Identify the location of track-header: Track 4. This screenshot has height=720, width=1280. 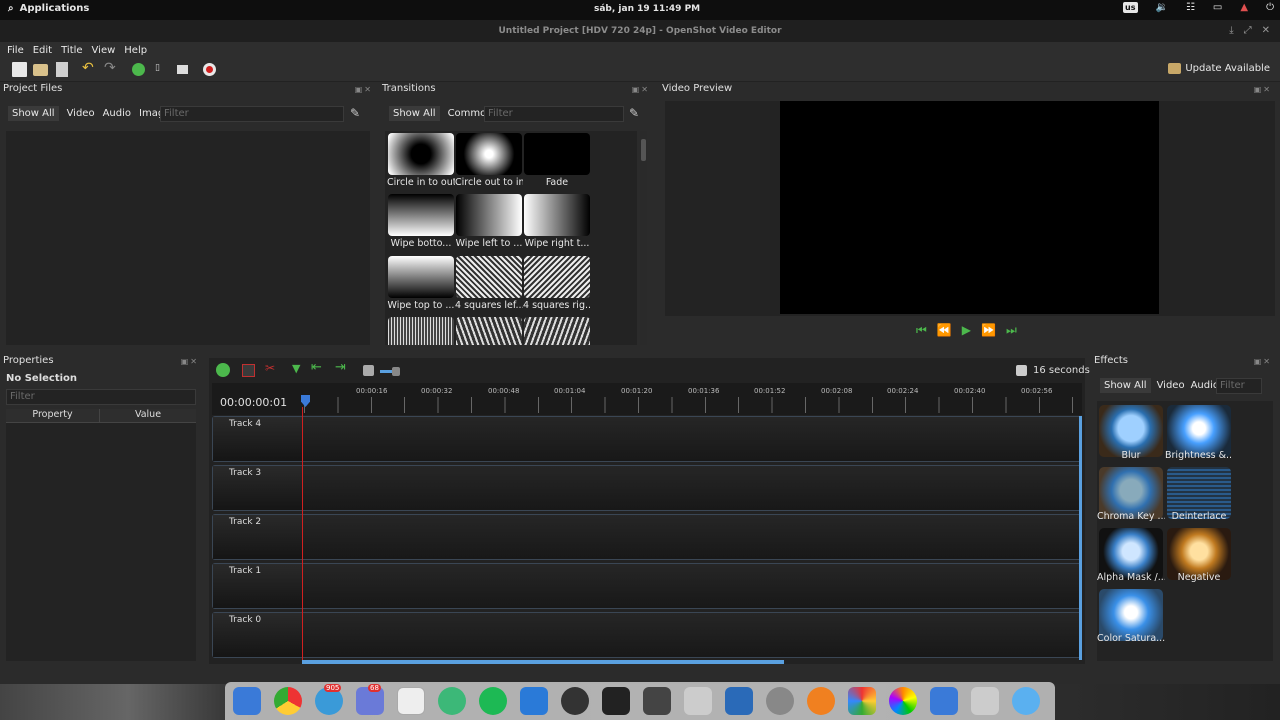
(258, 439).